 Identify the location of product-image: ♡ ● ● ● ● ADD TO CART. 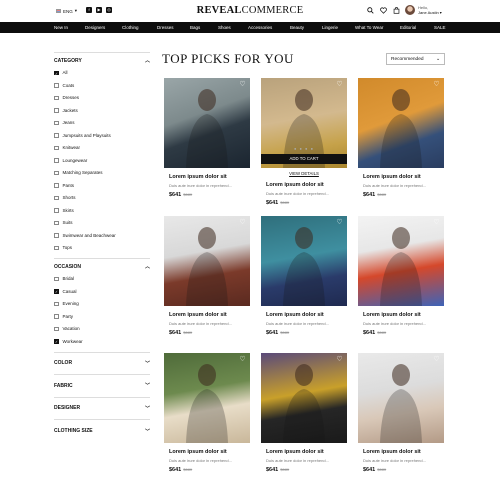
(304, 123).